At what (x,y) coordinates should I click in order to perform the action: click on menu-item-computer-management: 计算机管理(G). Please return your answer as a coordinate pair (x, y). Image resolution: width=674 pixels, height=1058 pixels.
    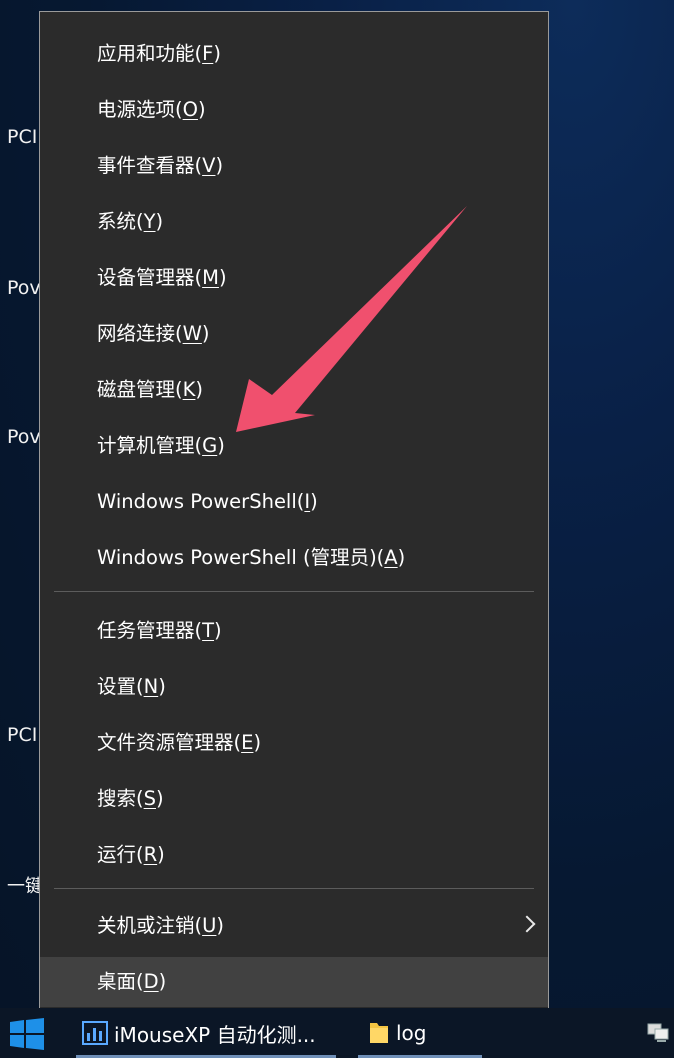
    Looking at the image, I should click on (294, 446).